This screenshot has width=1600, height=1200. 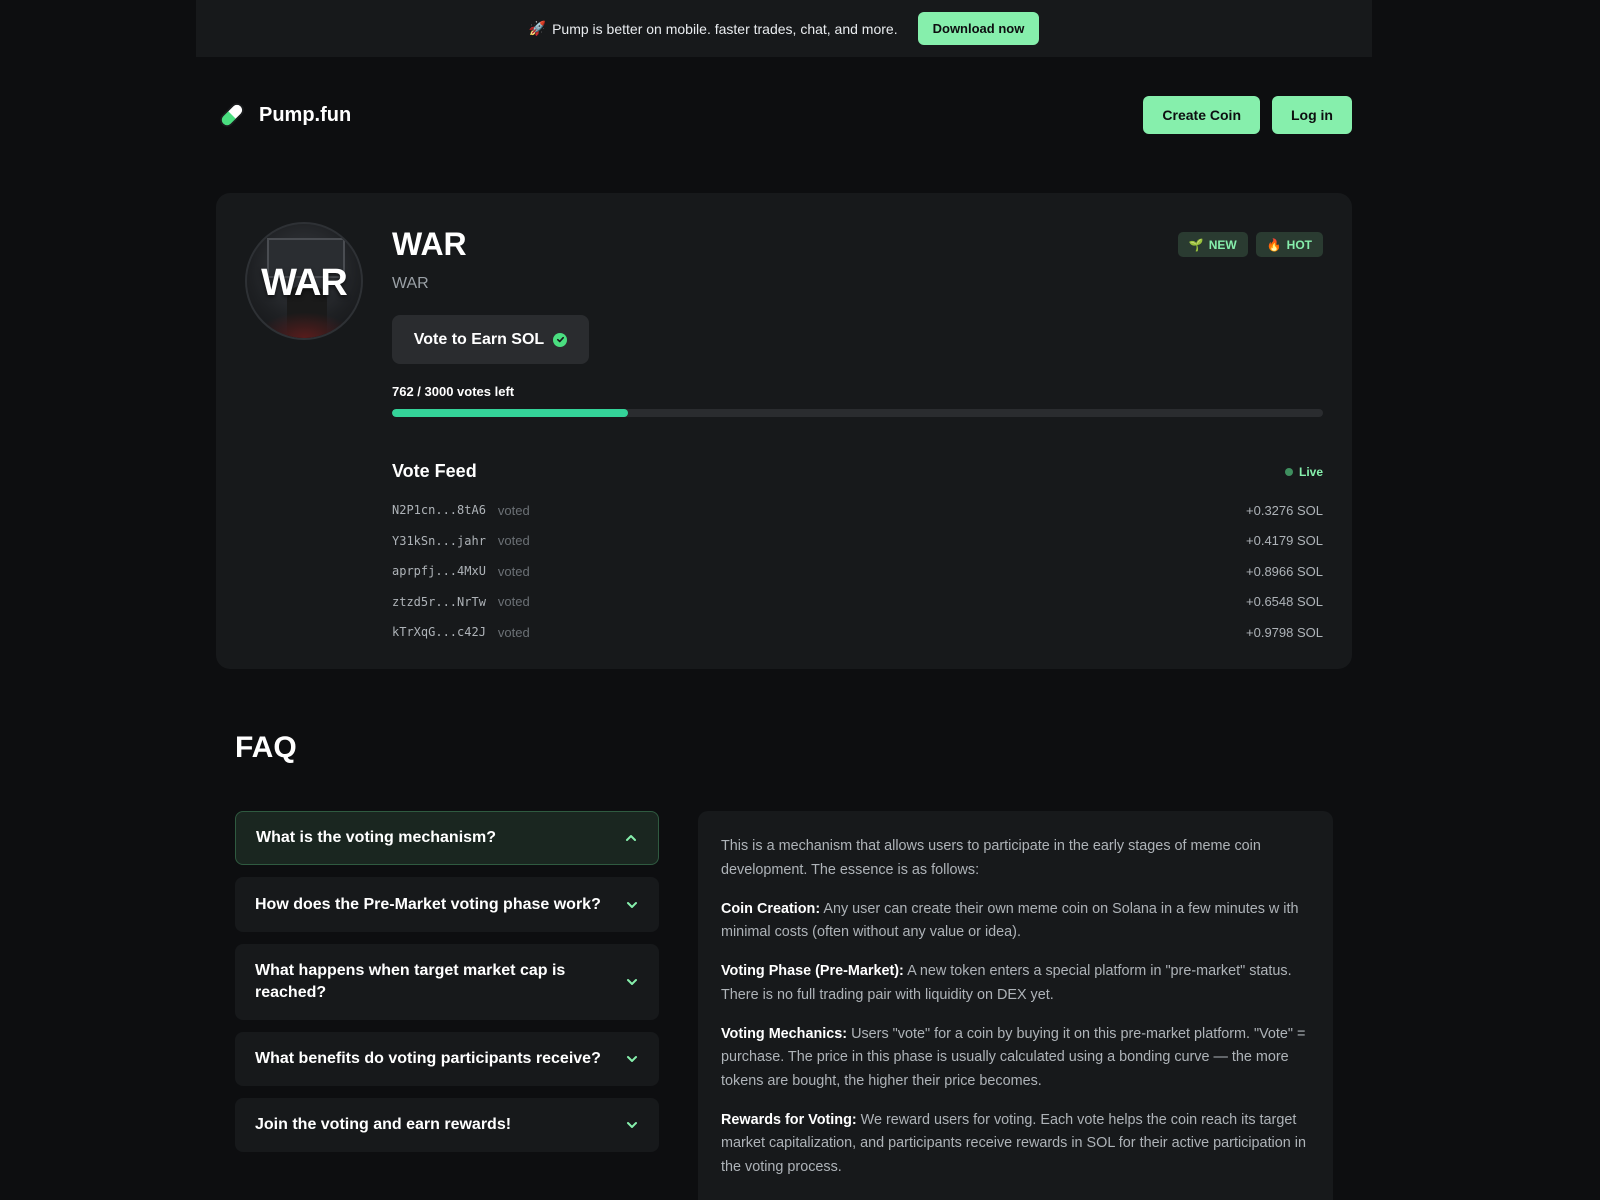 I want to click on coin-badges: 🌱 NEW 🔥 HOT, so click(x=1250, y=244).